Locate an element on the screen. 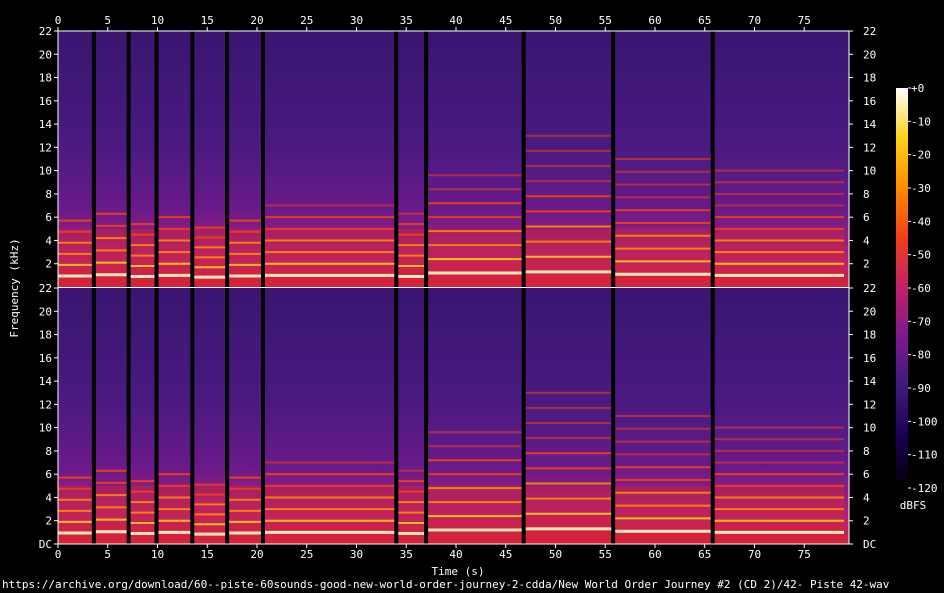 This screenshot has width=944, height=593. x-tick-label: 65 is located at coordinates (704, 20).